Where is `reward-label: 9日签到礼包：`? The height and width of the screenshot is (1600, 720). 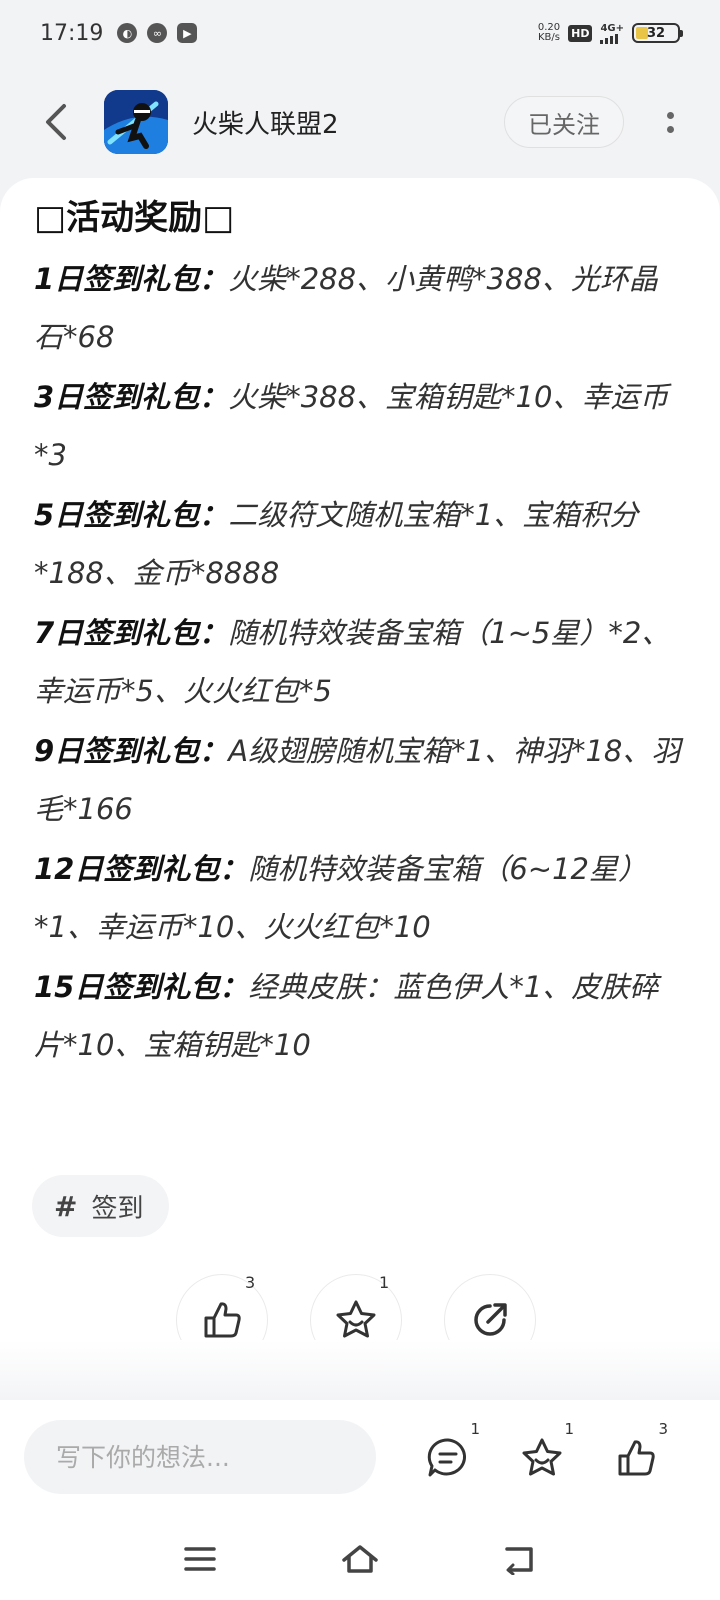 reward-label: 9日签到礼包： is located at coordinates (131, 751).